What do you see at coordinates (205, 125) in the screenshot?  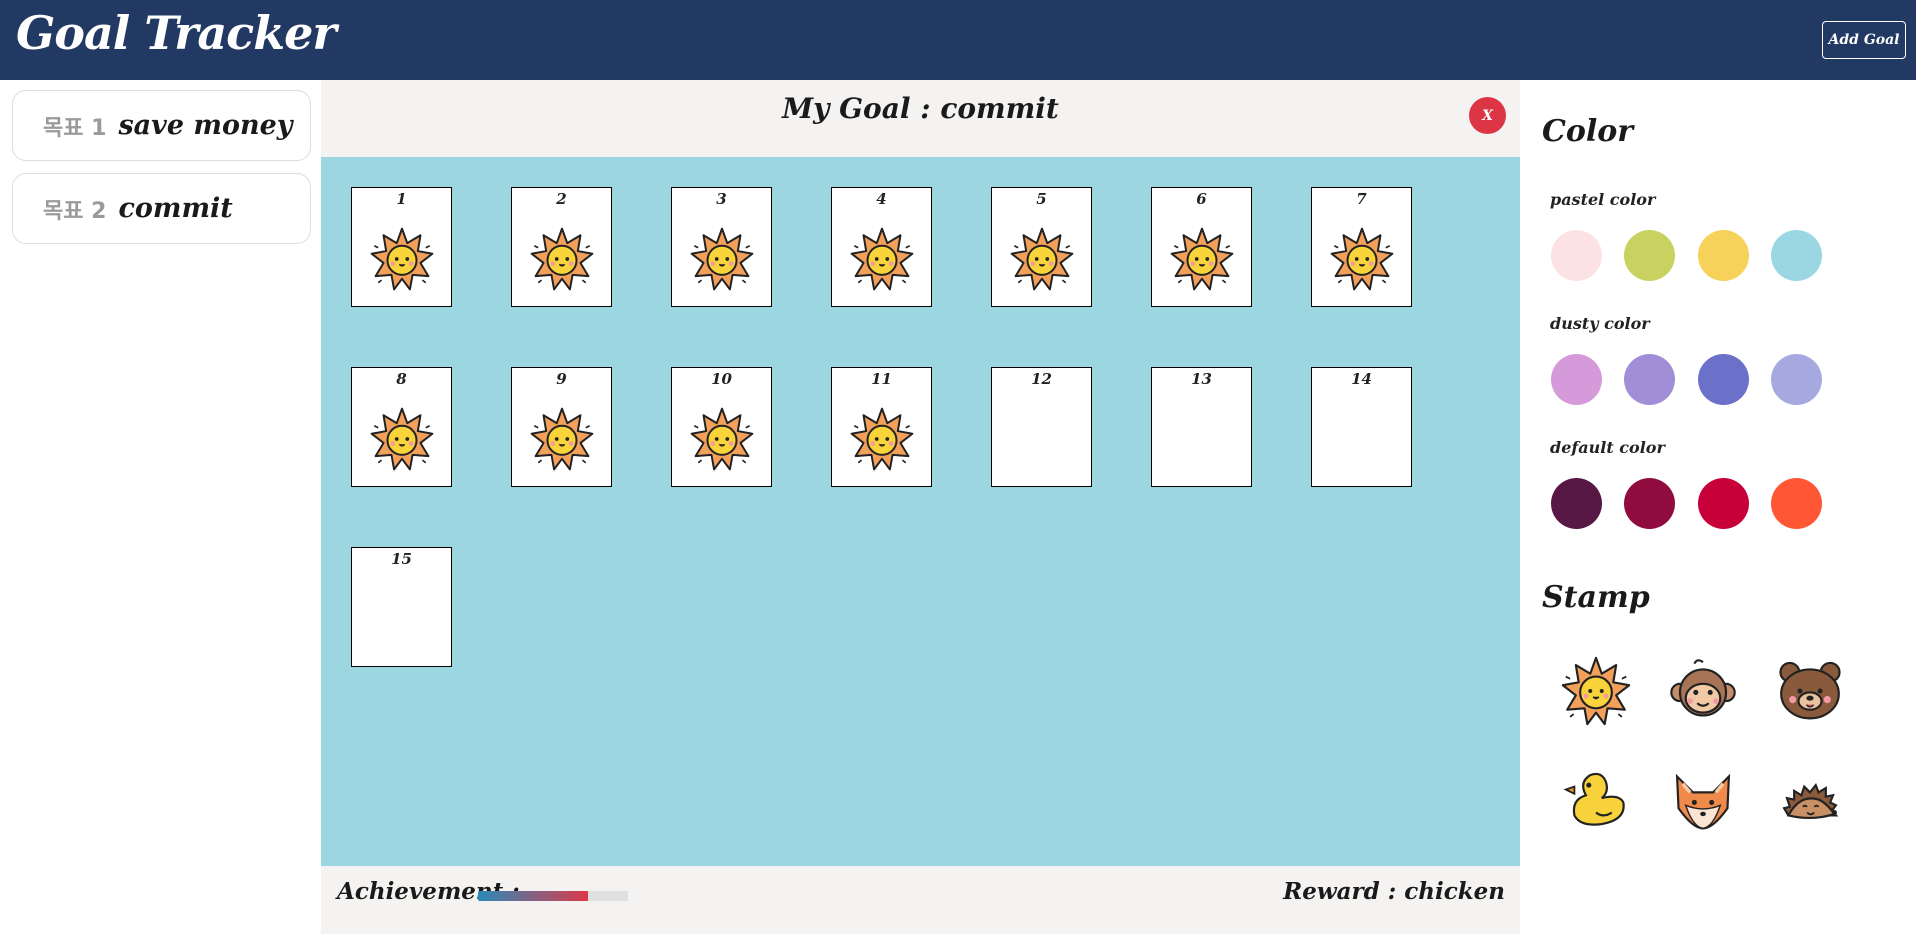 I see `goal-name: save money` at bounding box center [205, 125].